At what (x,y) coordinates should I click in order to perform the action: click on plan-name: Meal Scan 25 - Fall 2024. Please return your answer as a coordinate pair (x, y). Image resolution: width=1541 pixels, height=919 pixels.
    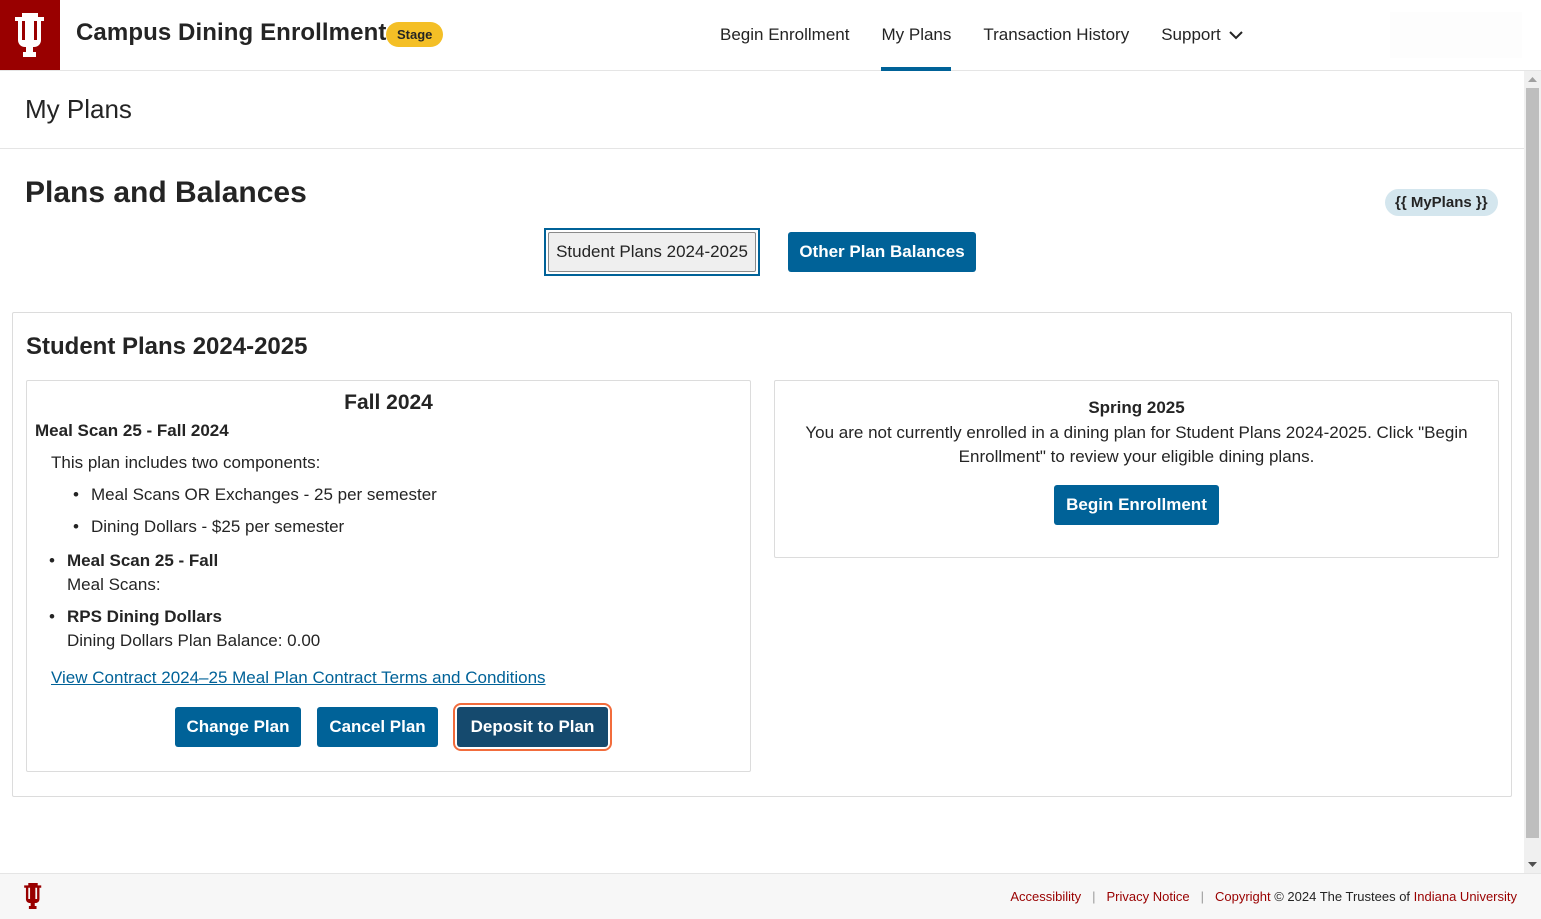
    Looking at the image, I should click on (132, 430).